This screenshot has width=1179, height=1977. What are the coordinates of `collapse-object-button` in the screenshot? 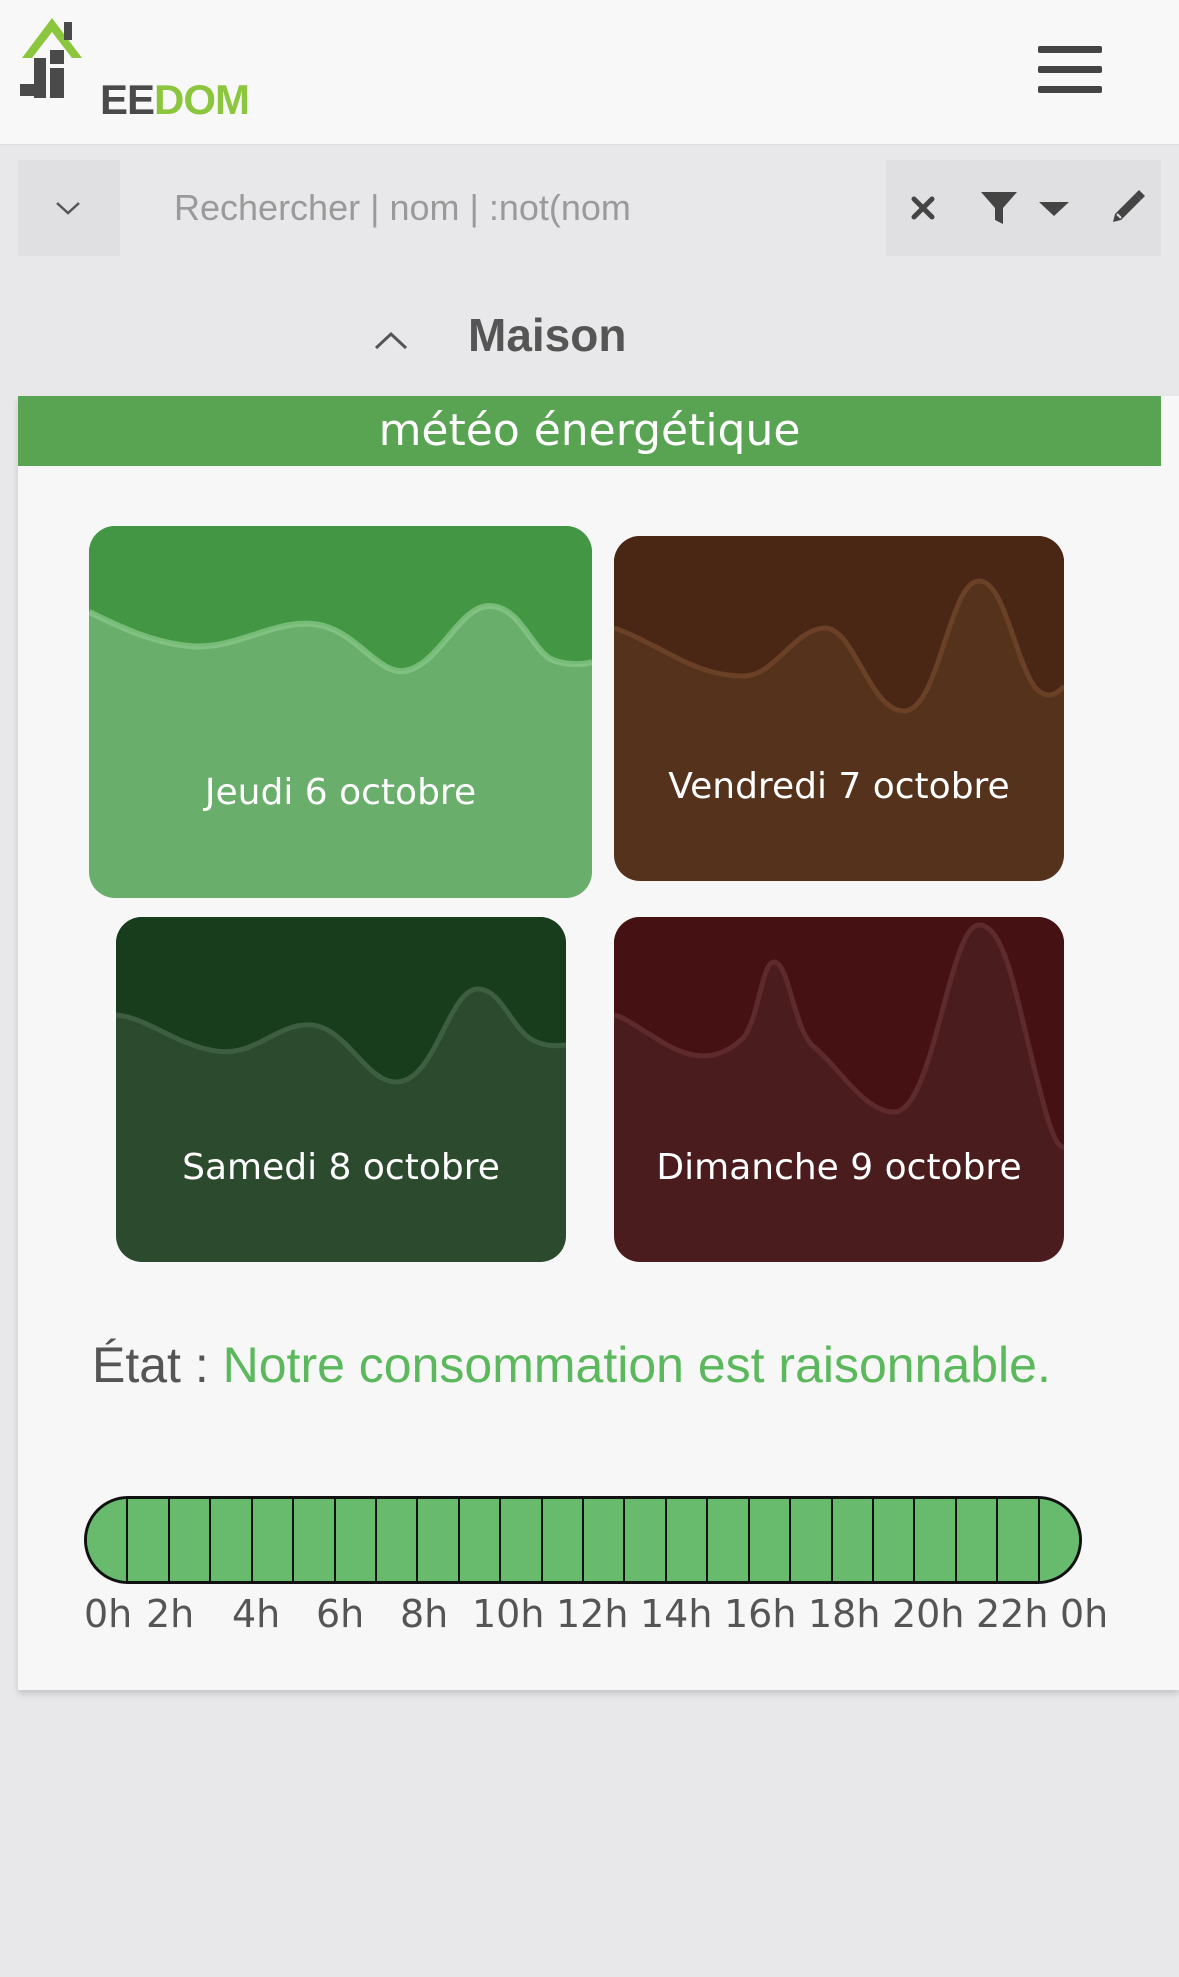 It's located at (391, 338).